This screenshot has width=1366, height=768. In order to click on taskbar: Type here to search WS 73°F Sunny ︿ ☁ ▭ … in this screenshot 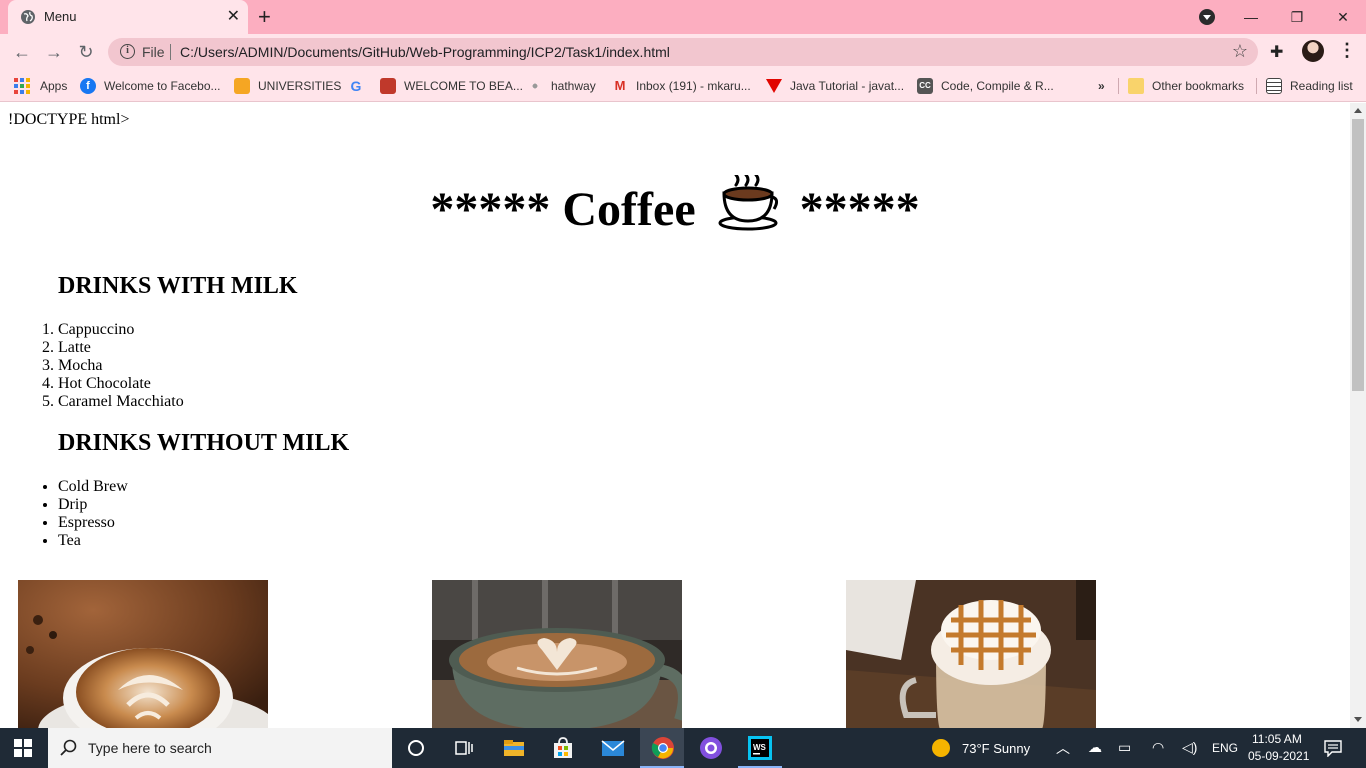, I will do `click(683, 748)`.